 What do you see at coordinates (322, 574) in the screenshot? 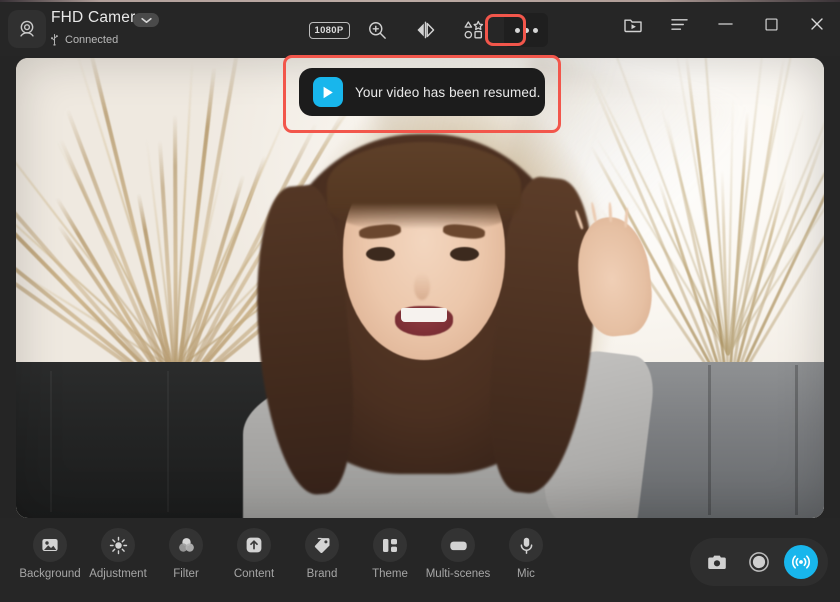
I see `tool-label: Brand` at bounding box center [322, 574].